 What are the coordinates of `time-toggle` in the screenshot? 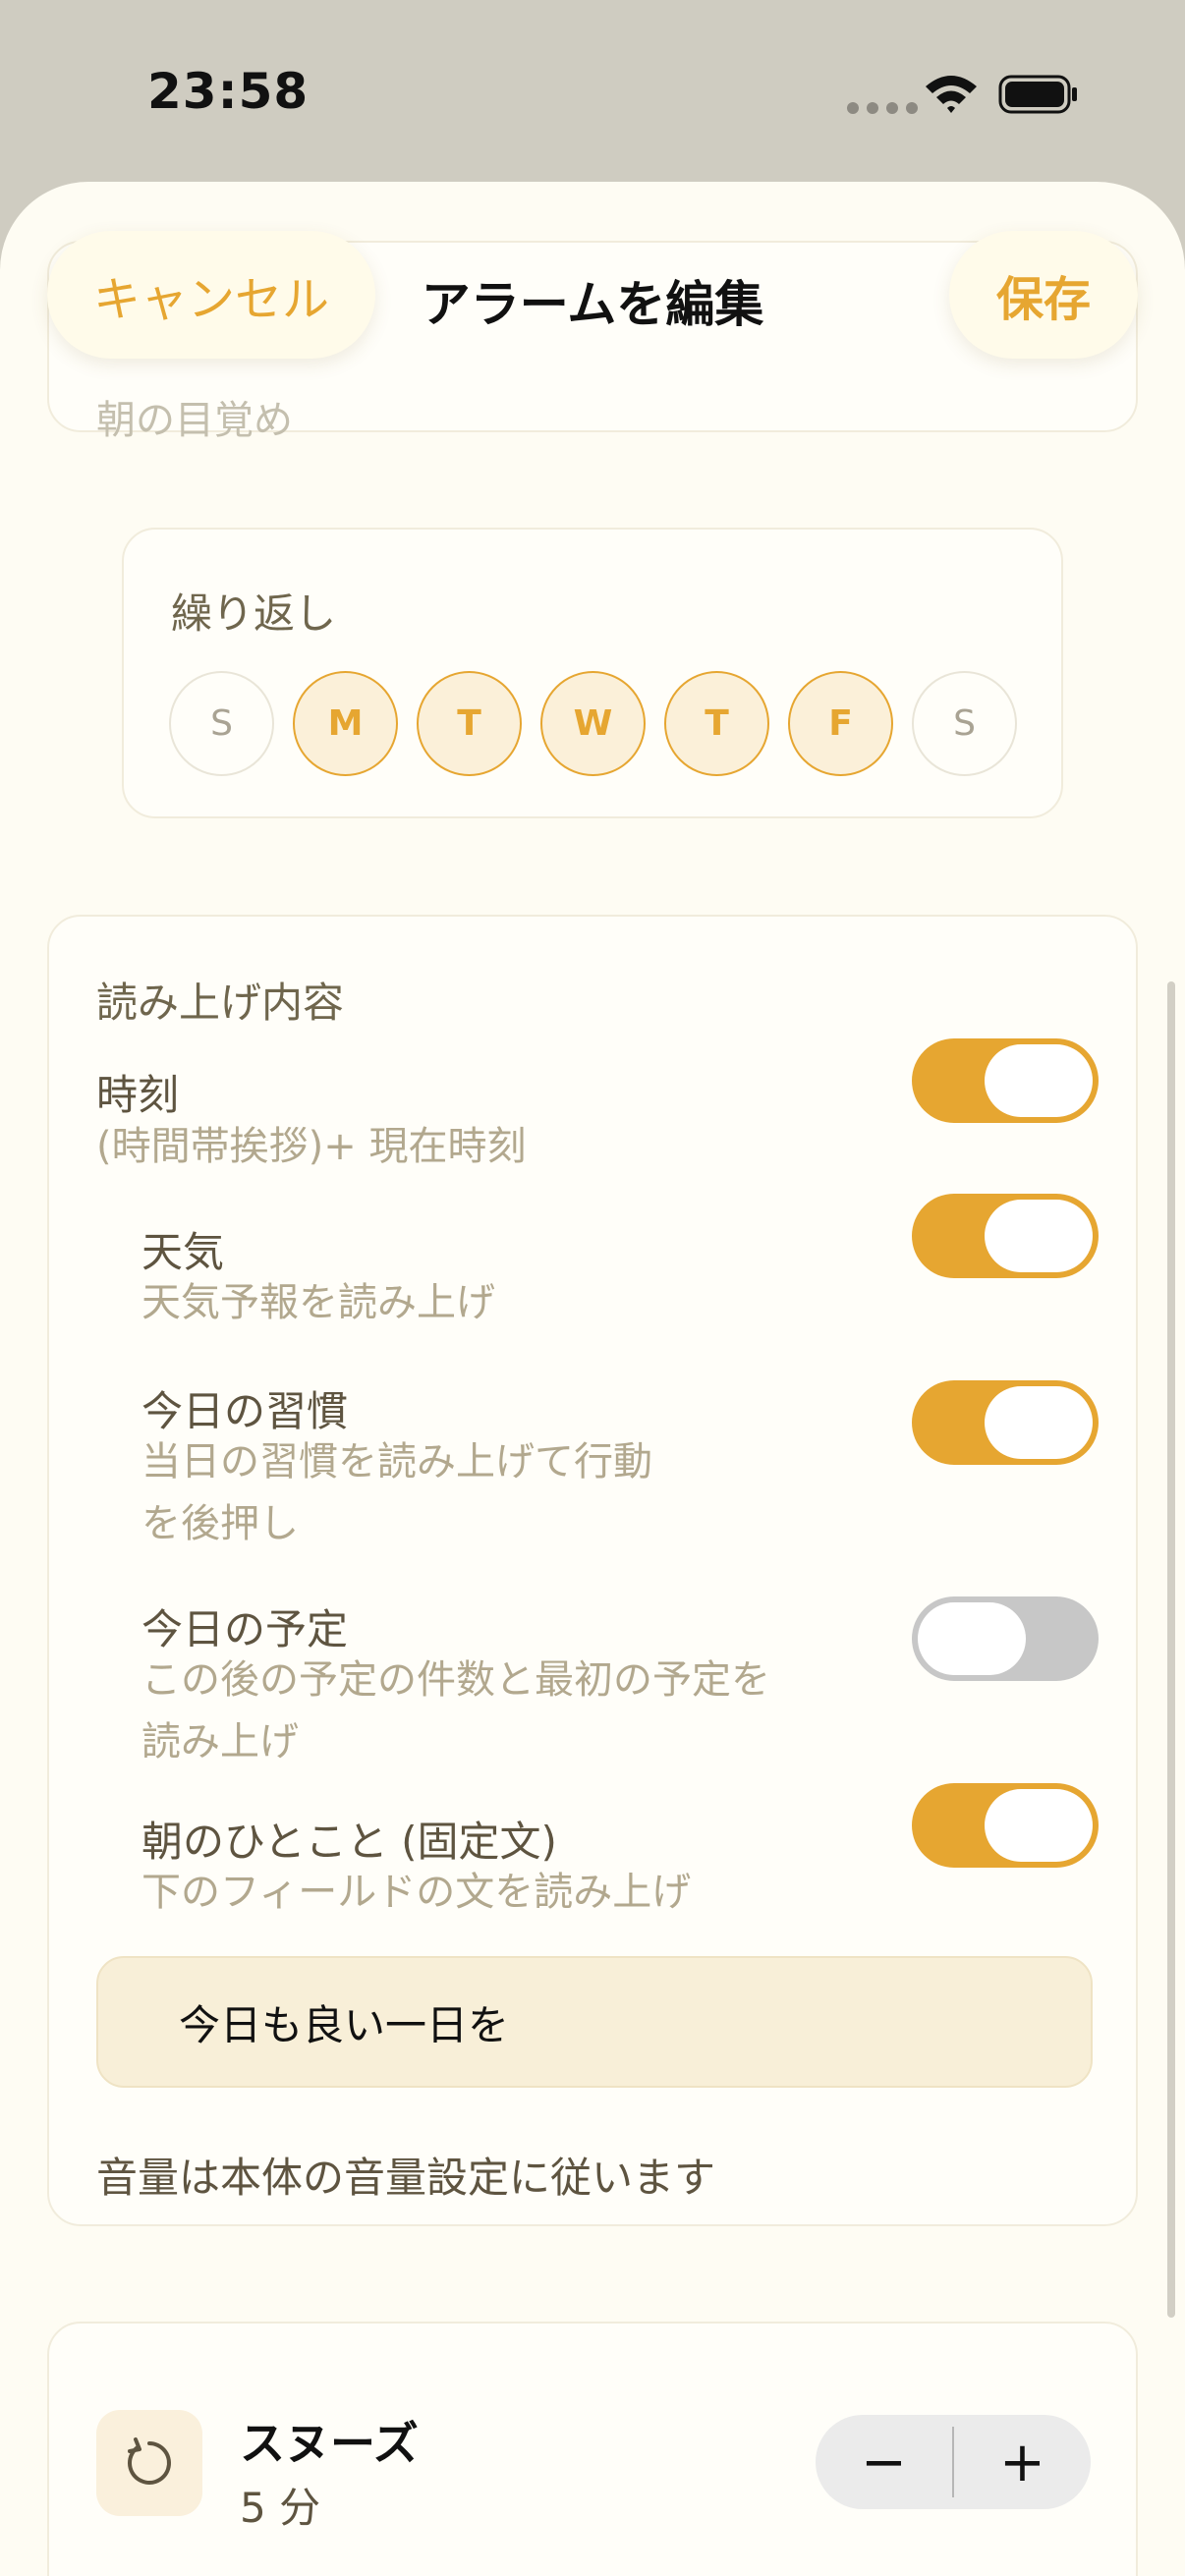 It's located at (1006, 1080).